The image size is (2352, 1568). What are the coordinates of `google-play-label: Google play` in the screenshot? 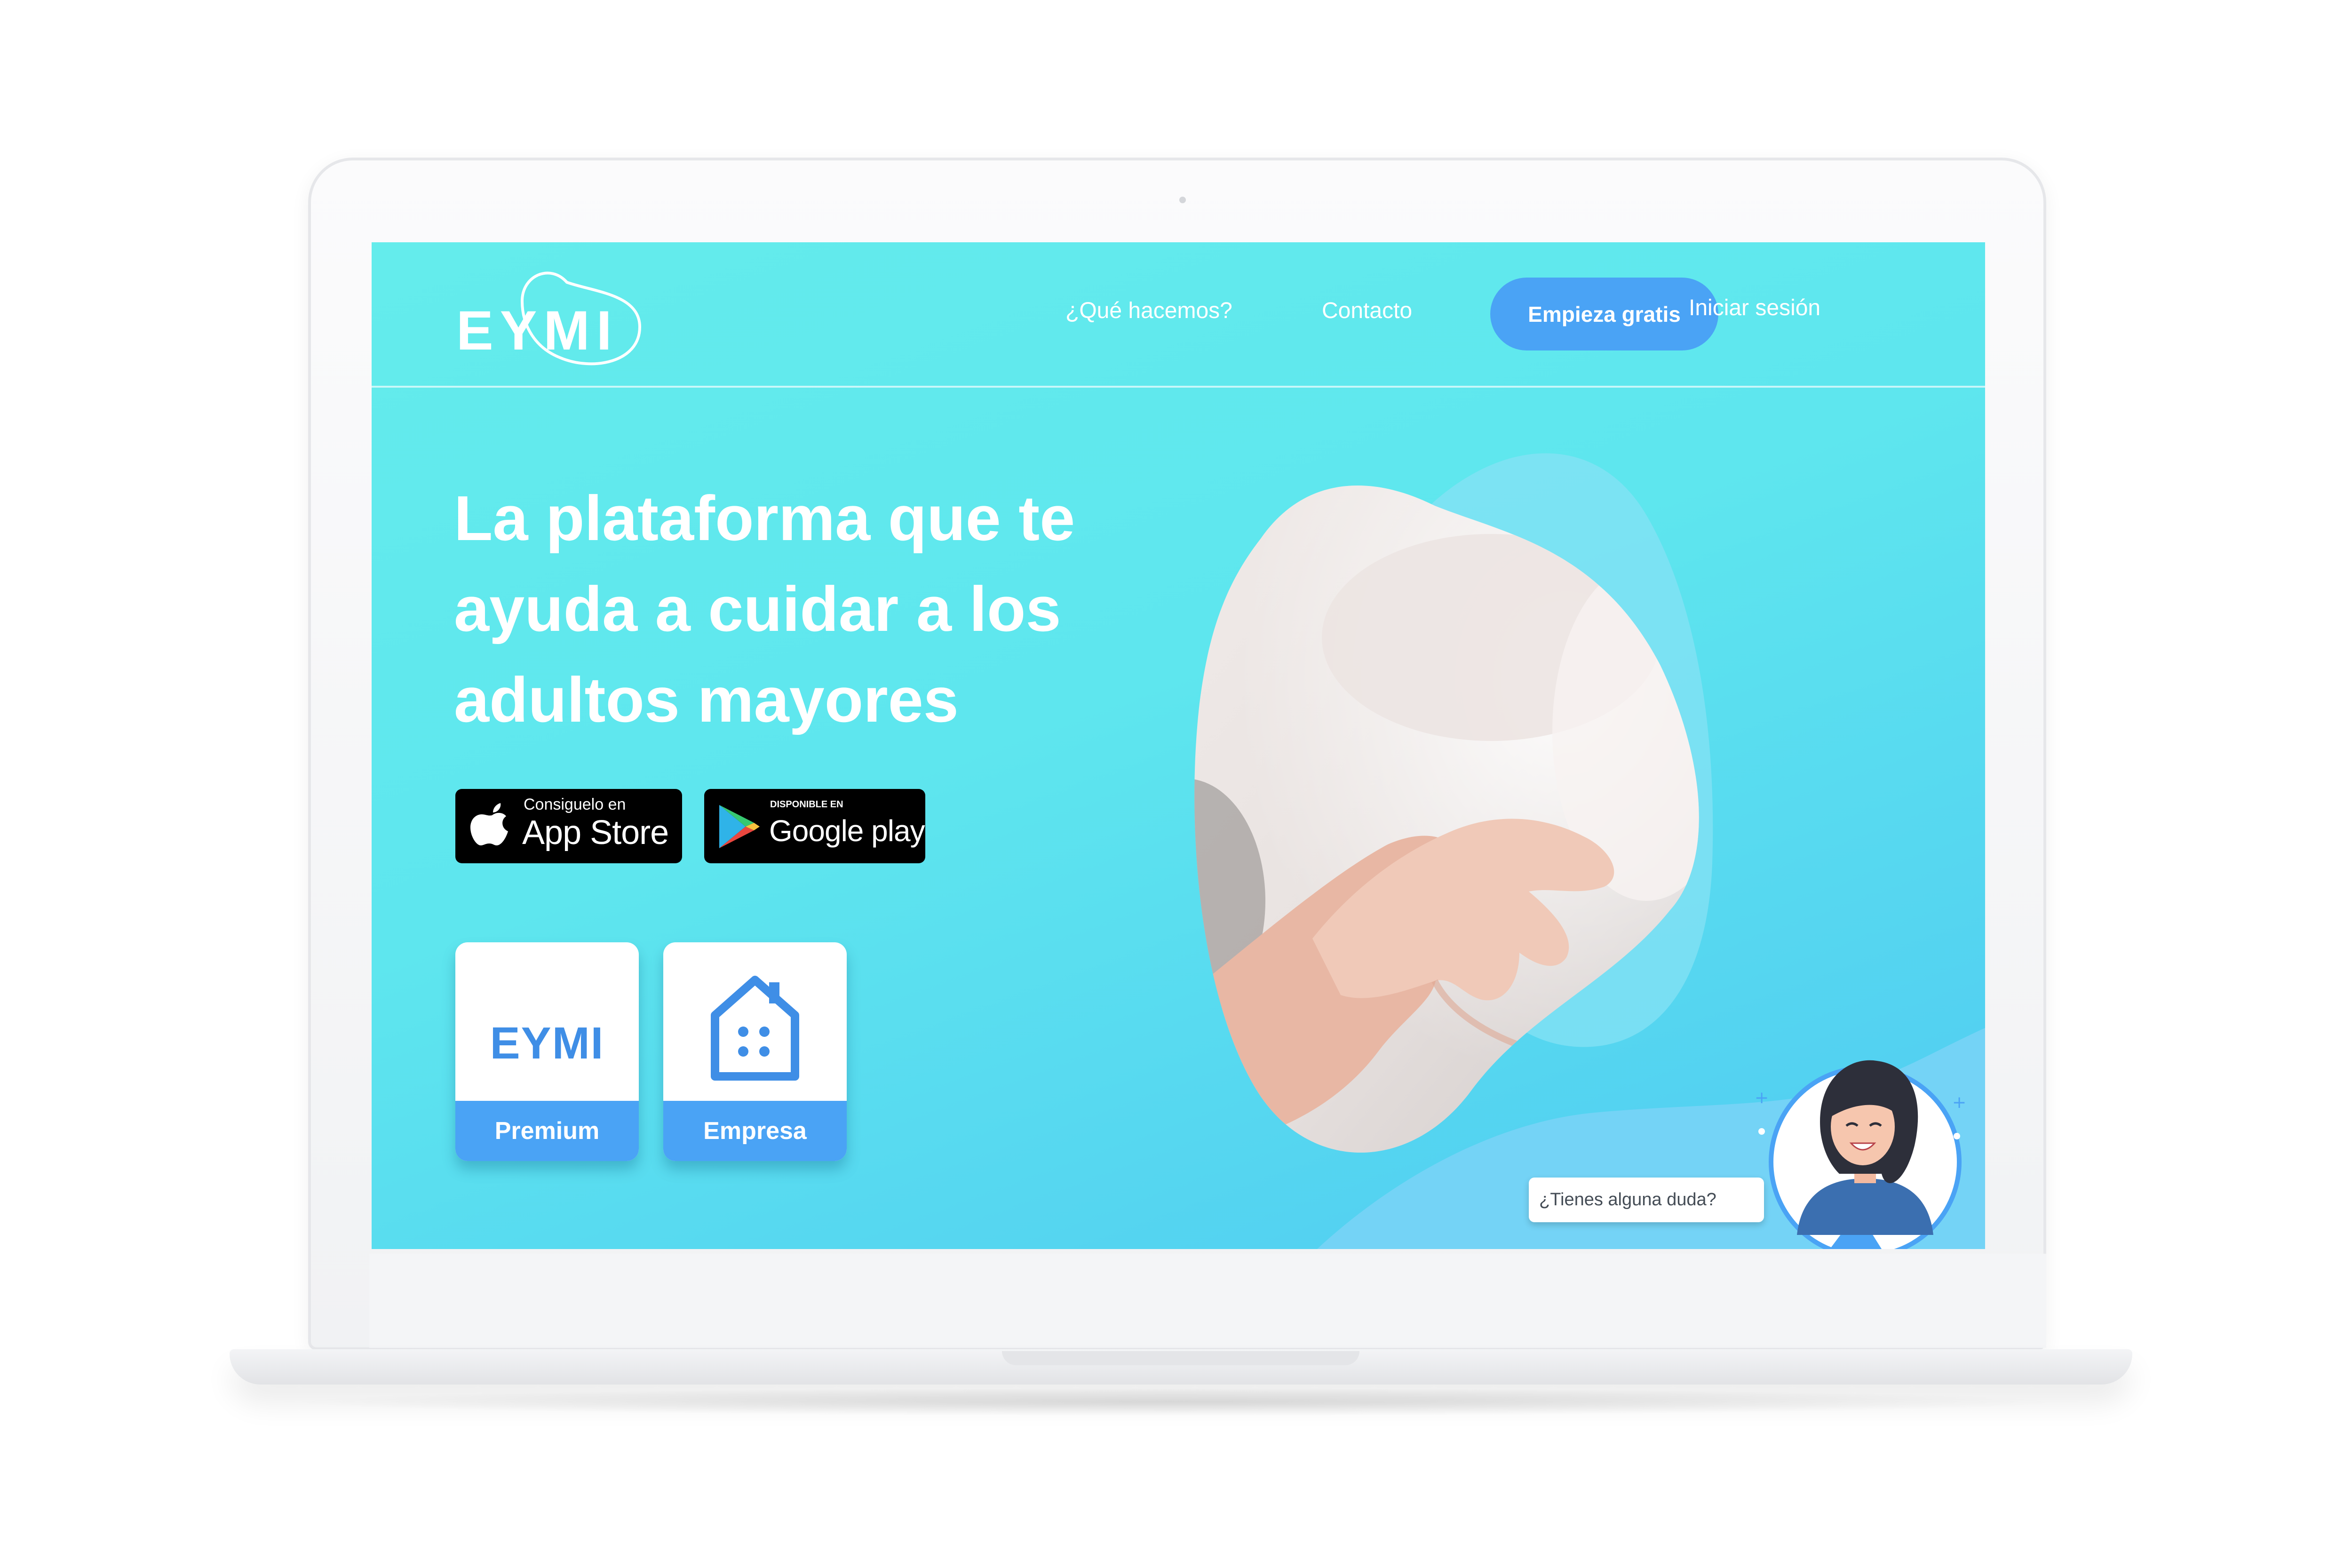 It's located at (847, 831).